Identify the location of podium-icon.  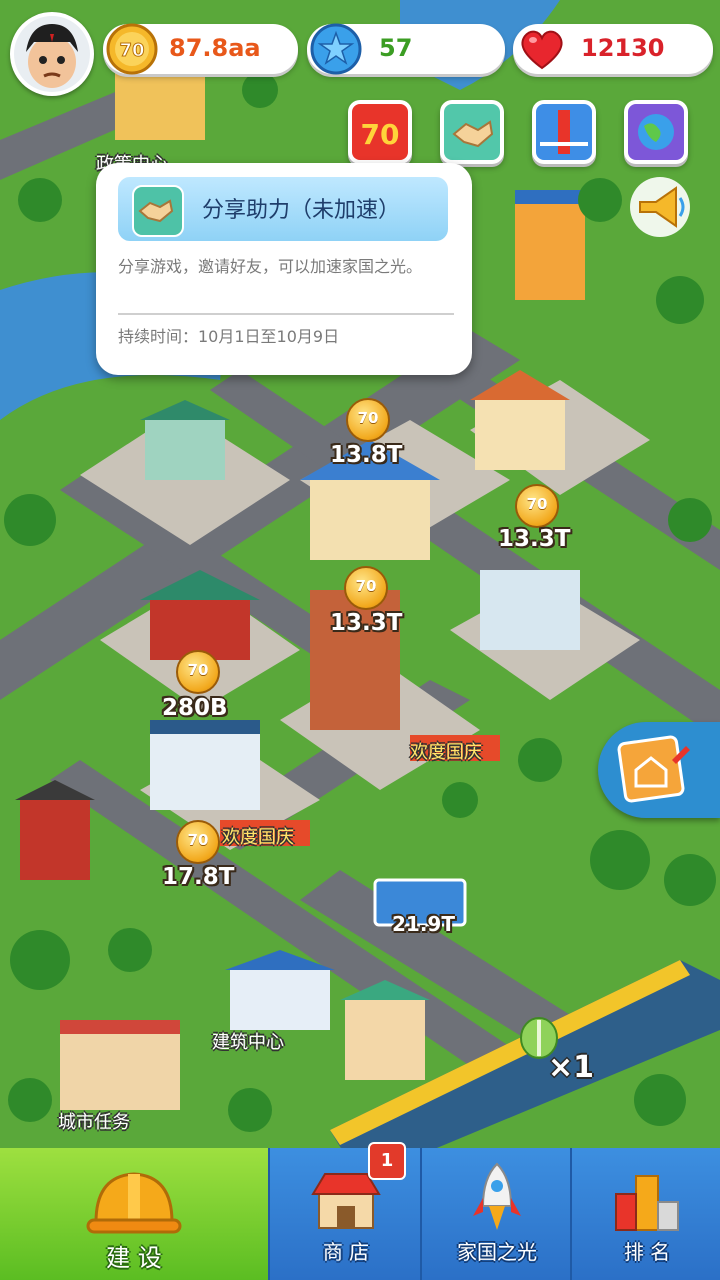
(647, 1203).